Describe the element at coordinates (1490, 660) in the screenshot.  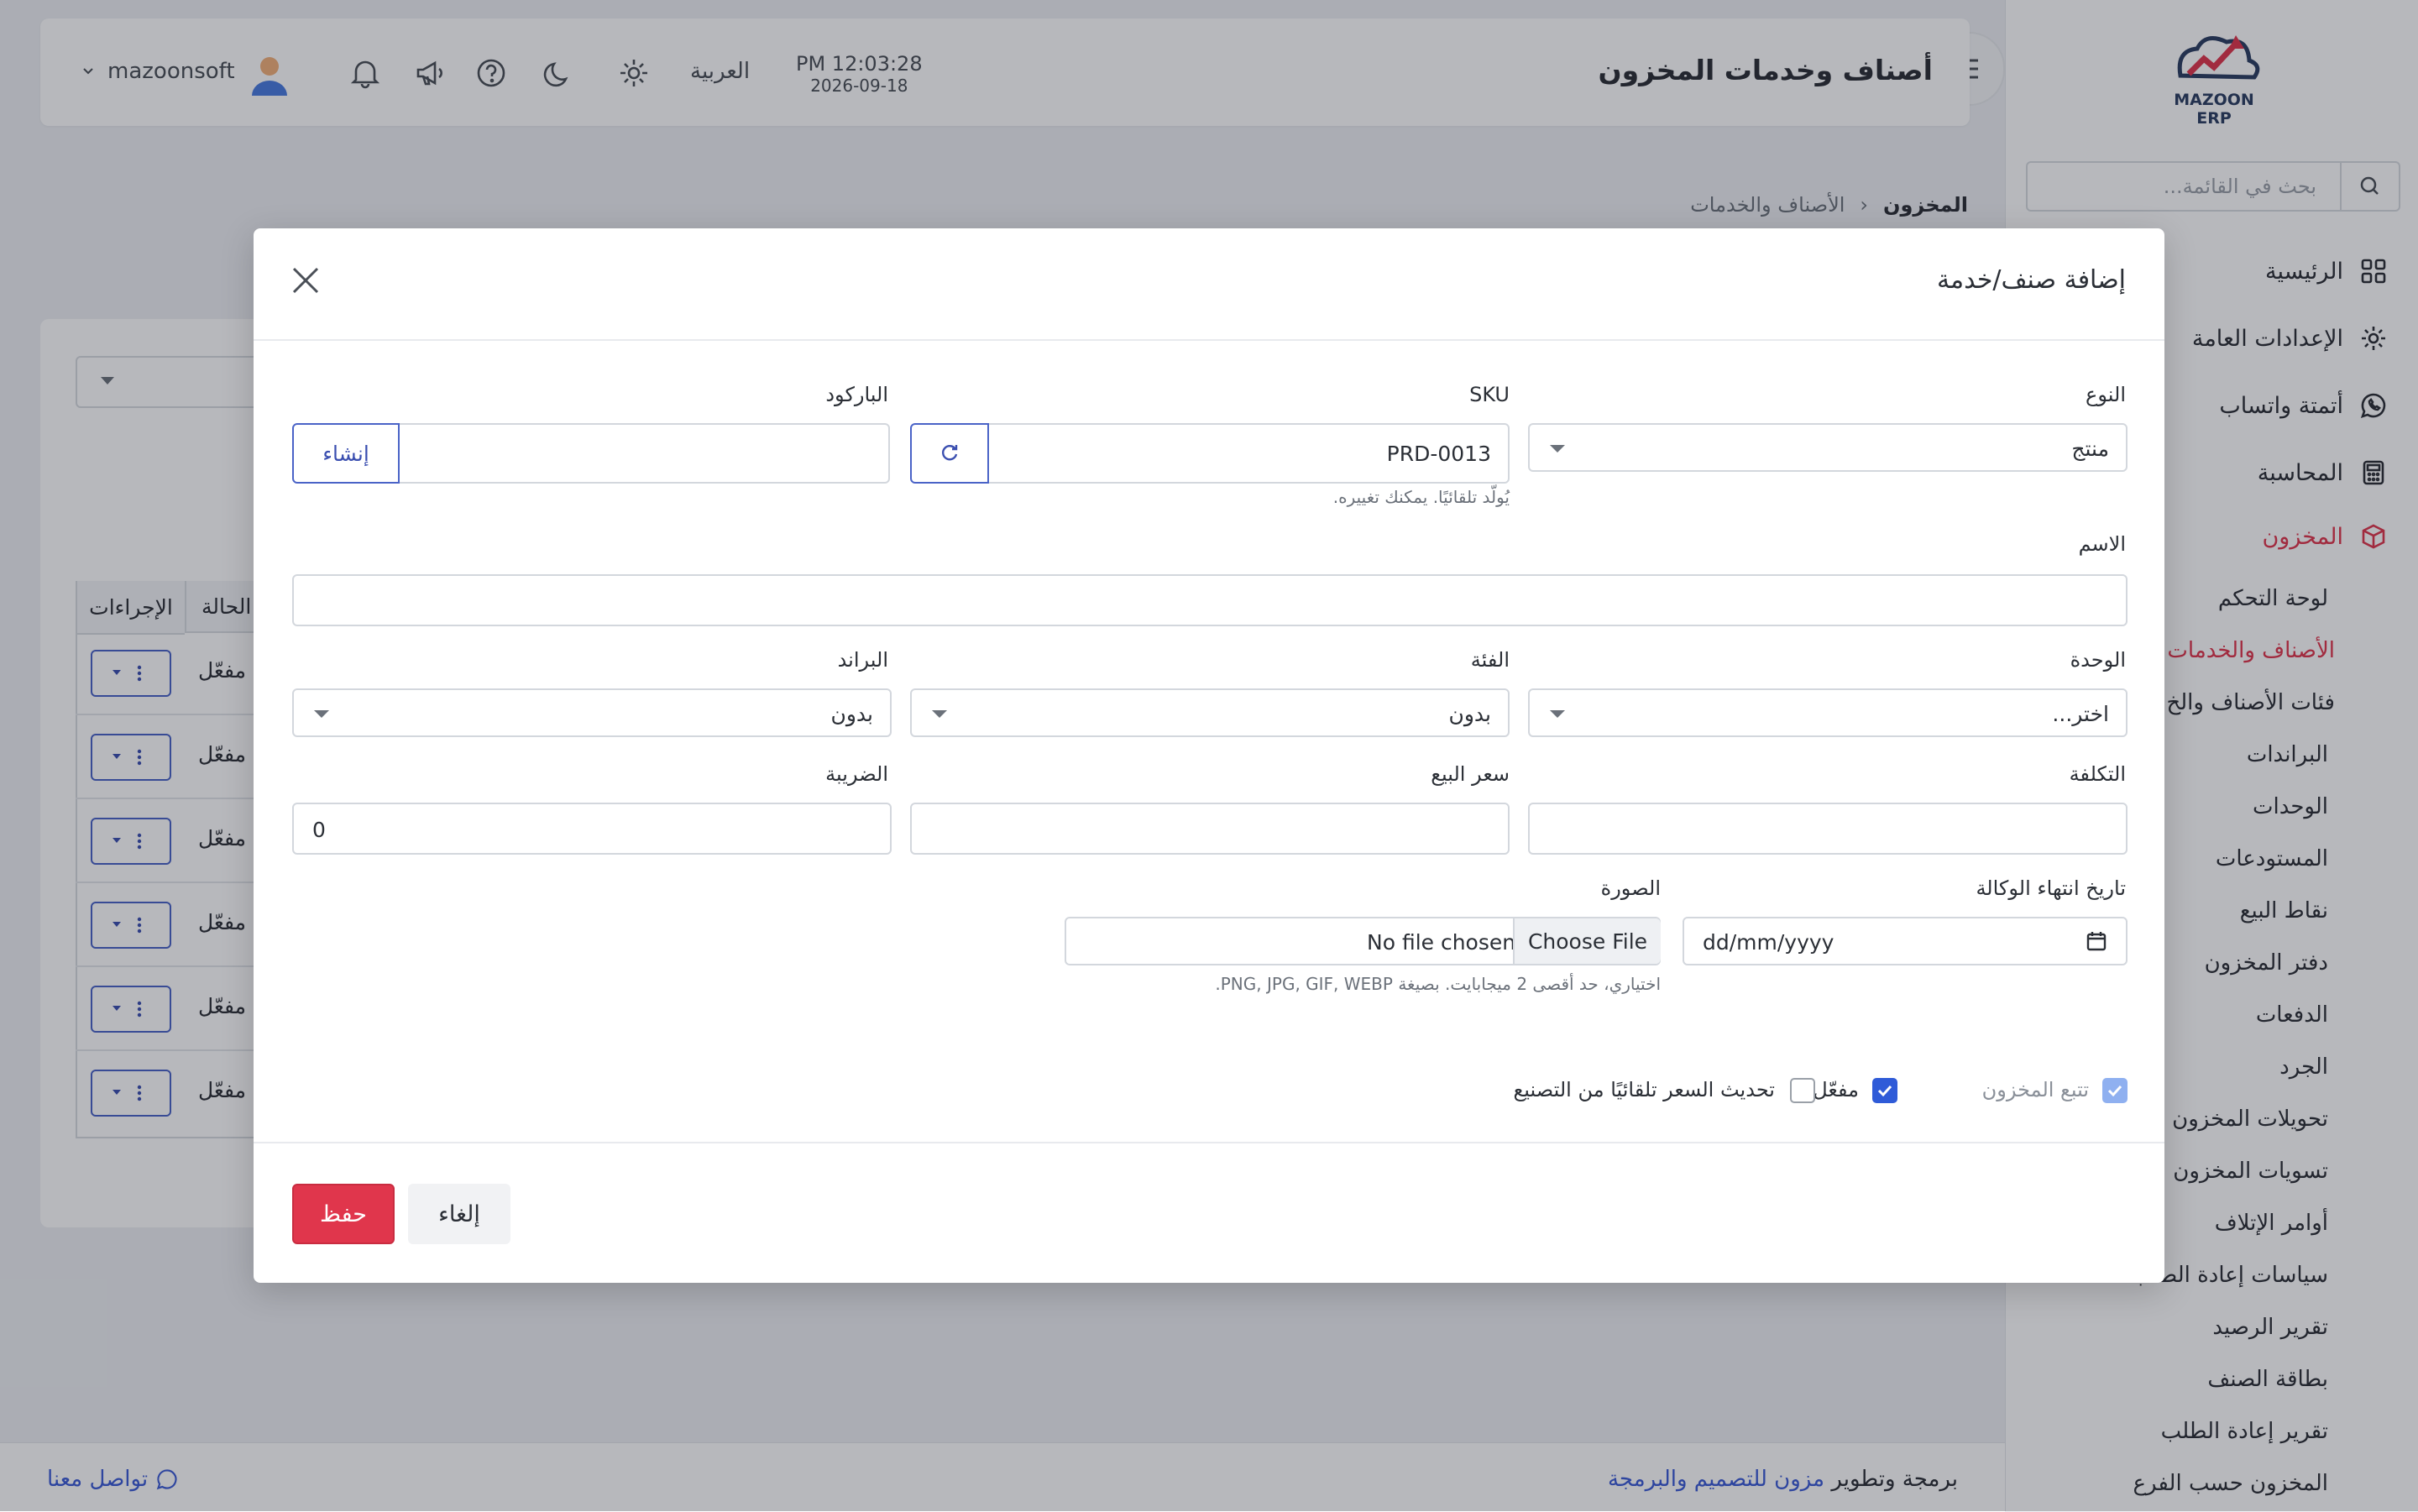
I see `category-label: الفئة` at that location.